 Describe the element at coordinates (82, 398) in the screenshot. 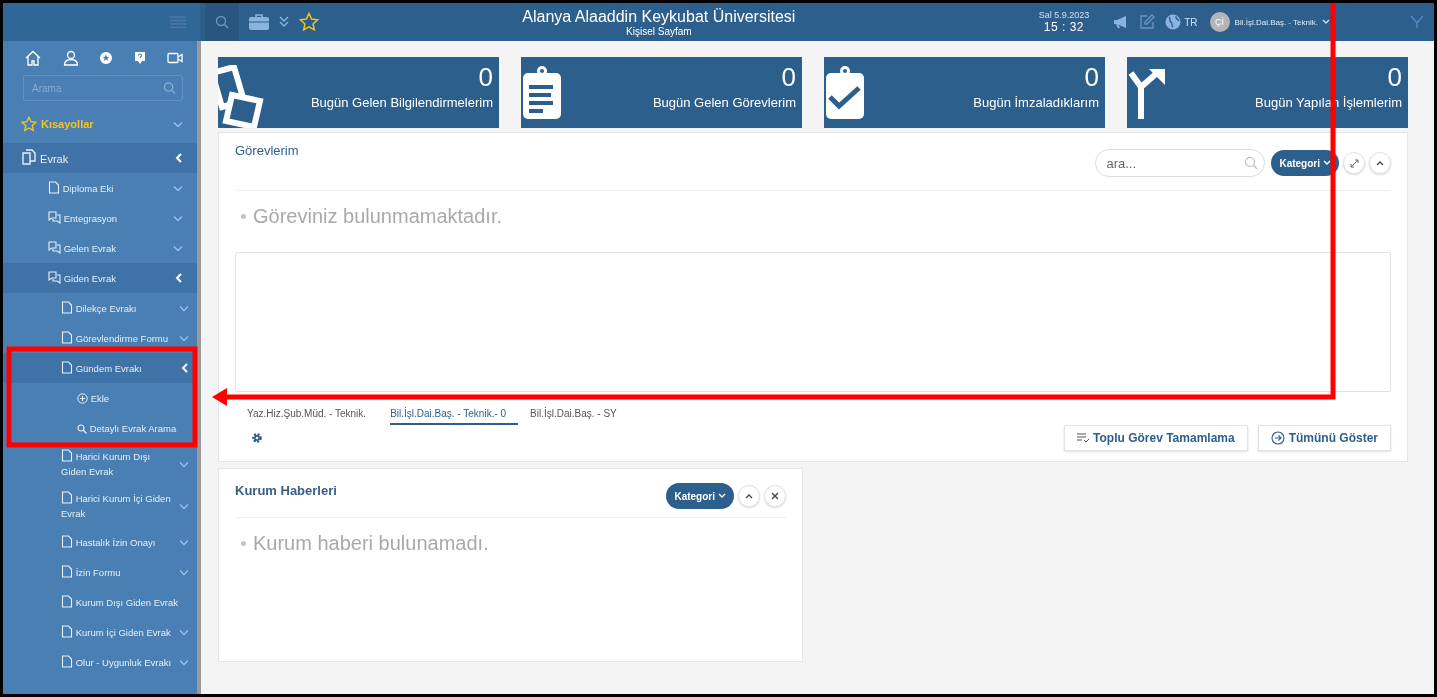

I see `add-icon` at that location.